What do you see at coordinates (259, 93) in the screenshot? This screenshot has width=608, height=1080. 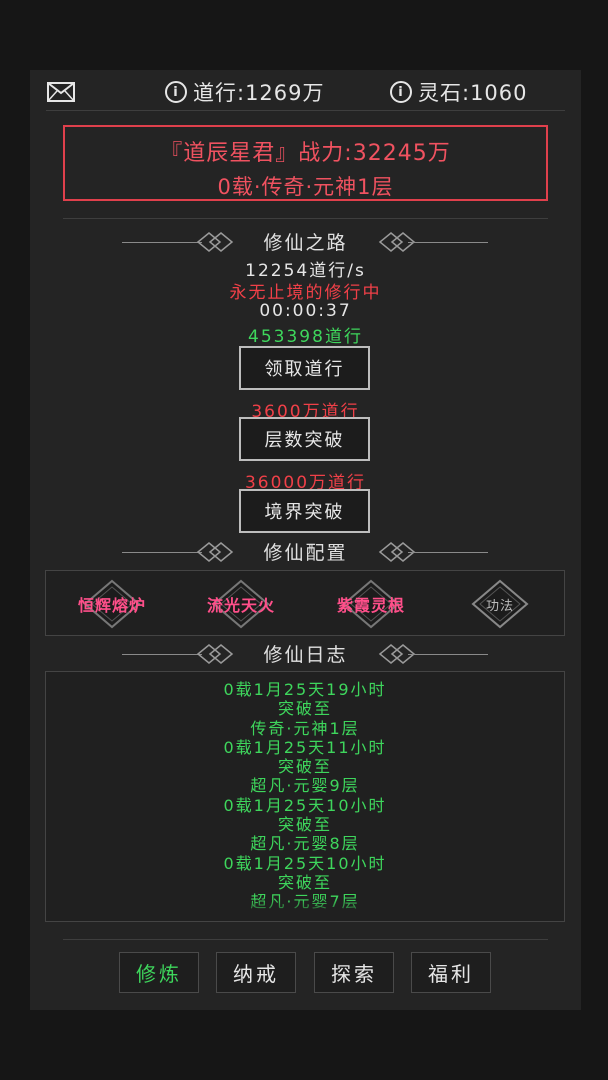 I see `daoxing-value: 道行:1269万` at bounding box center [259, 93].